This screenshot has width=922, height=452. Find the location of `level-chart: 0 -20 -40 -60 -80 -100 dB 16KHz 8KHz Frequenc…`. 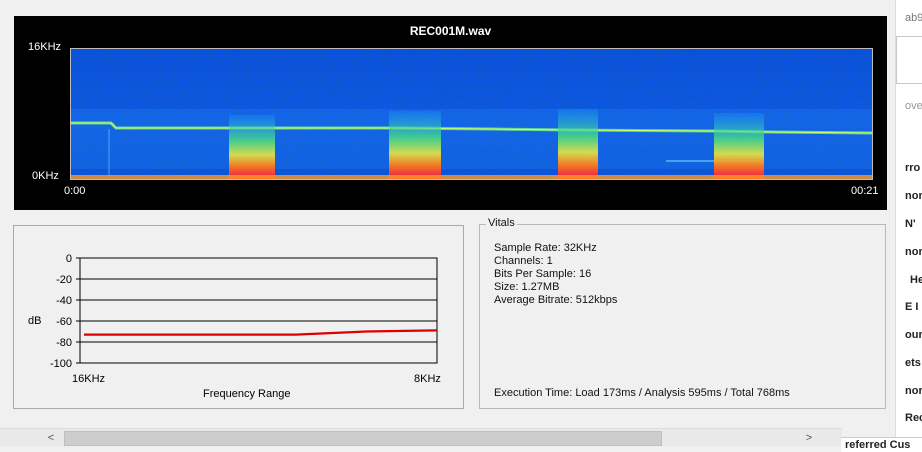

level-chart: 0 -20 -40 -60 -80 -100 dB 16KHz 8KHz Frequenc… is located at coordinates (234, 326).